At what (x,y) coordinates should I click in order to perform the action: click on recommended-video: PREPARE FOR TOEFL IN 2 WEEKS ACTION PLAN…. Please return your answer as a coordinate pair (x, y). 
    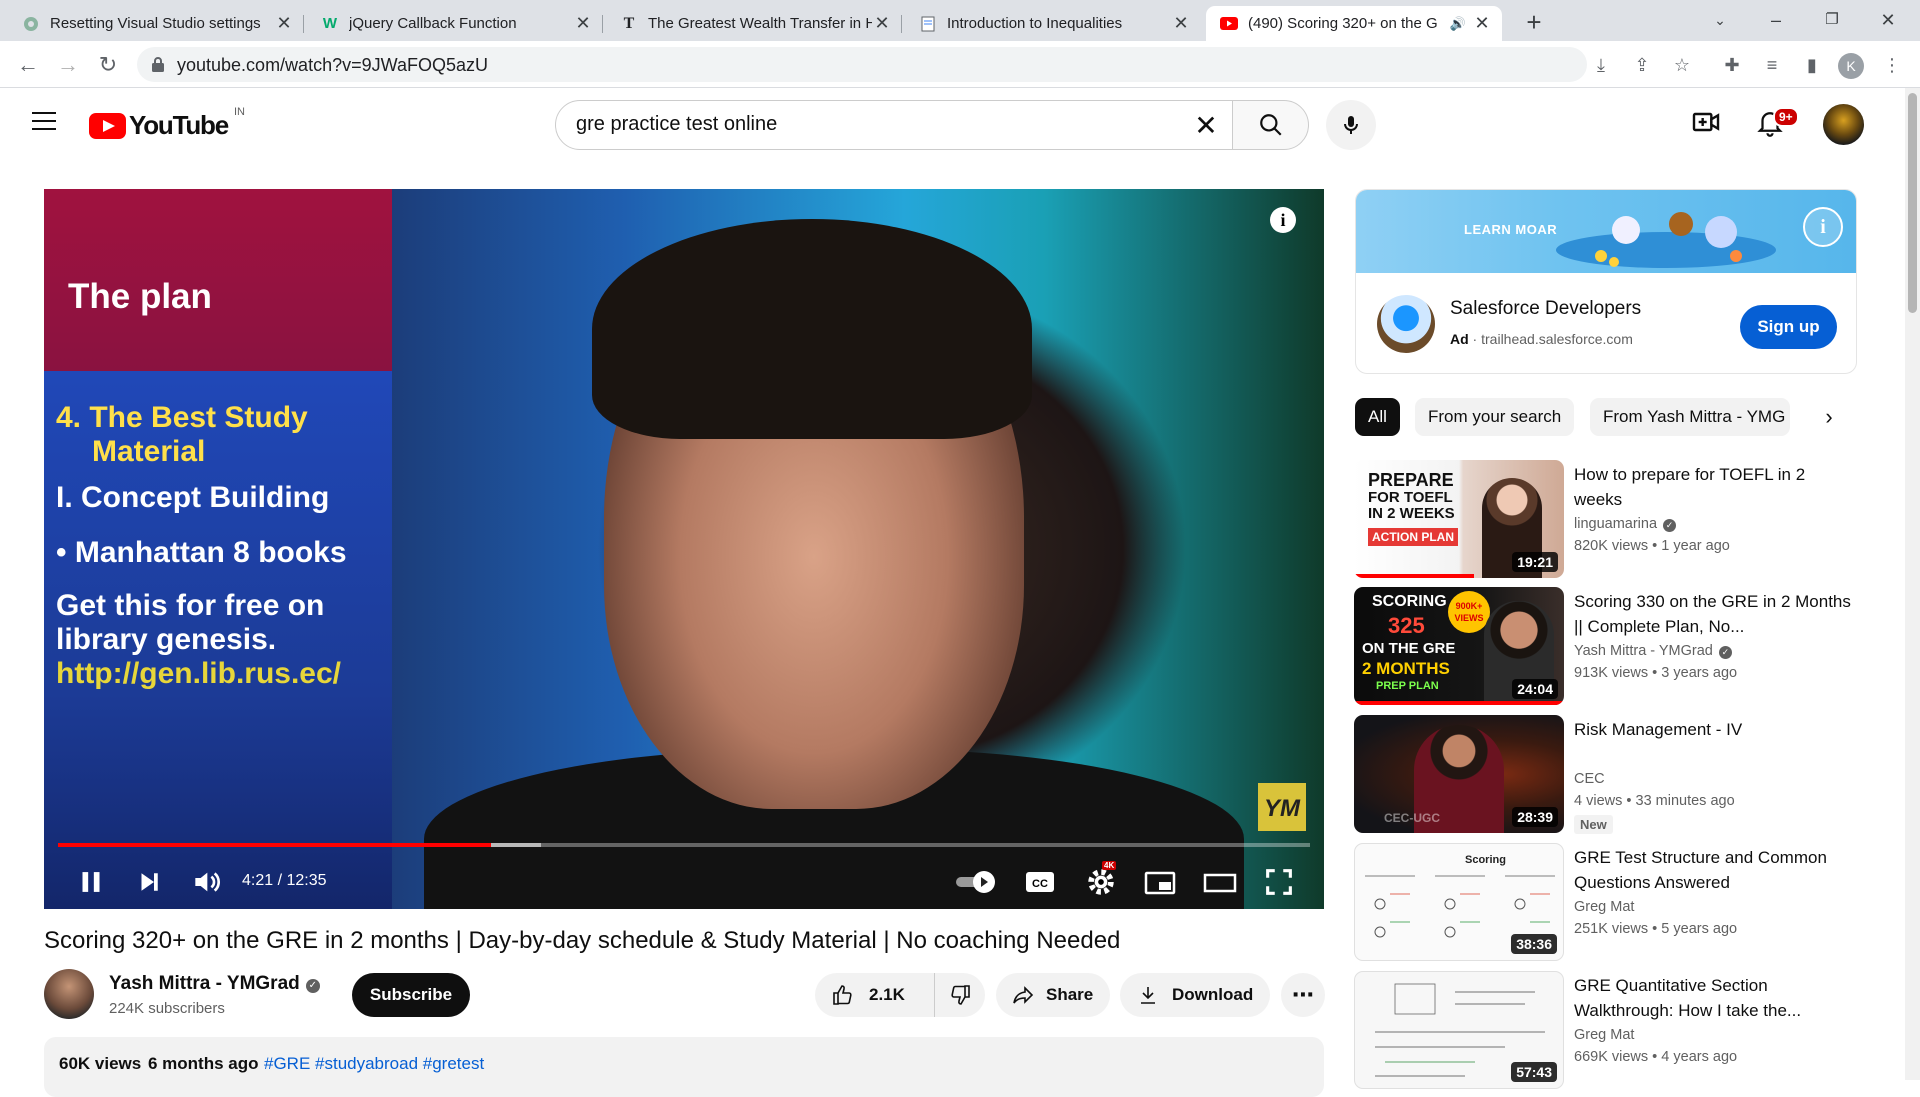
    Looking at the image, I should click on (1606, 519).